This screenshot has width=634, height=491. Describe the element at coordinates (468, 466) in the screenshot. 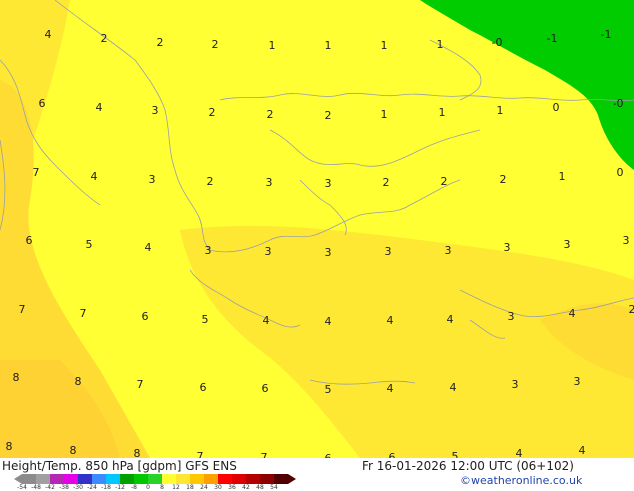

I see `valid-time: Fr 16-01-2026 12:00 UTC (06+102)` at that location.